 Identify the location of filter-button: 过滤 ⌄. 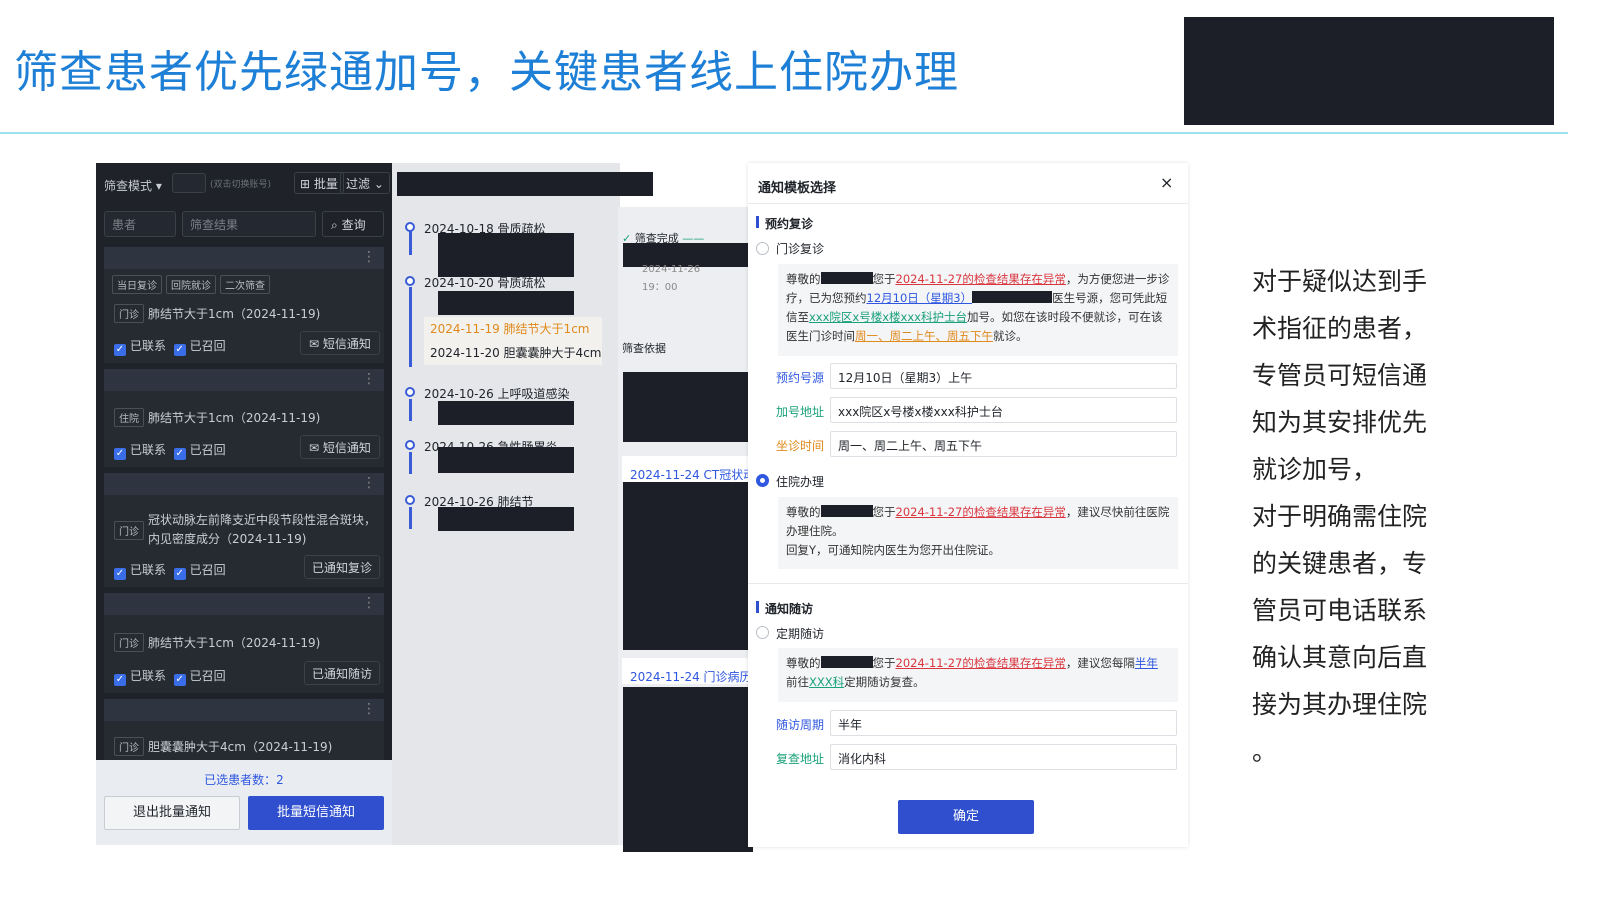
(365, 183).